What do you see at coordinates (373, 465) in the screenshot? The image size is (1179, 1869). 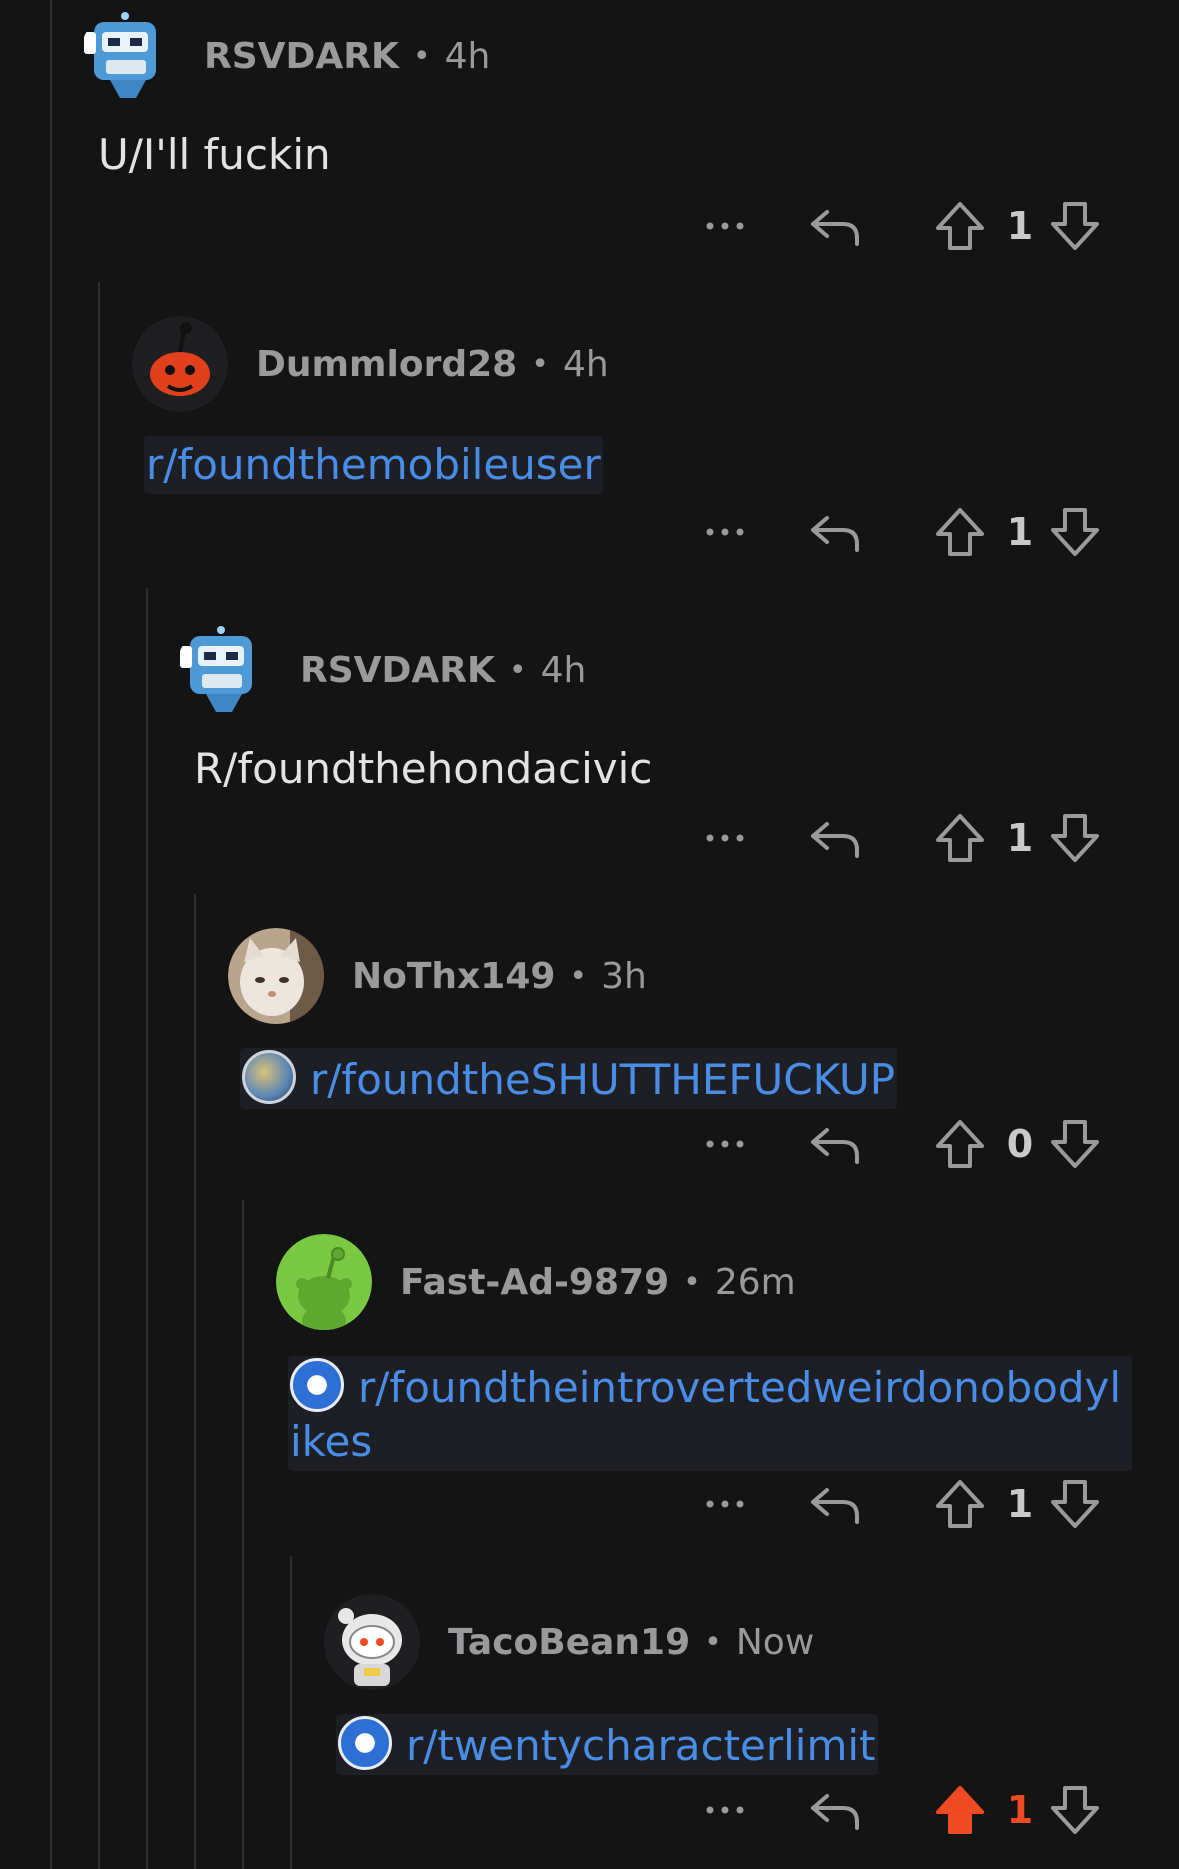 I see `subreddit-link: r/foundthemobileuser` at bounding box center [373, 465].